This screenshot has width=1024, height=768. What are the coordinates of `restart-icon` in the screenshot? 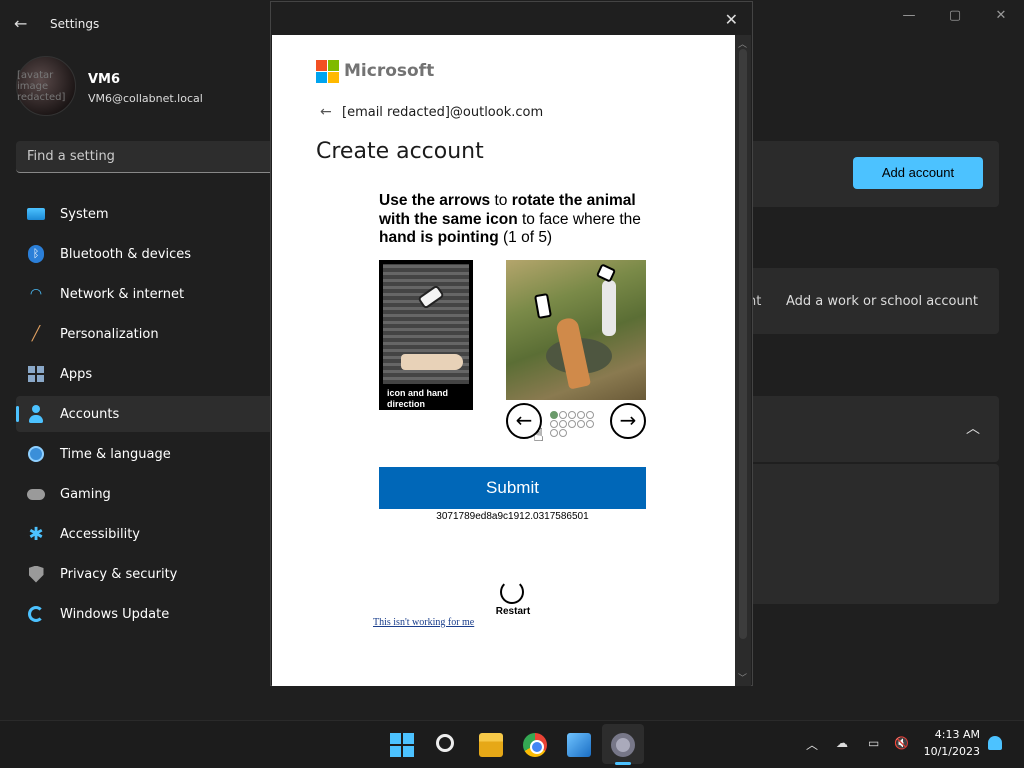 It's located at (512, 592).